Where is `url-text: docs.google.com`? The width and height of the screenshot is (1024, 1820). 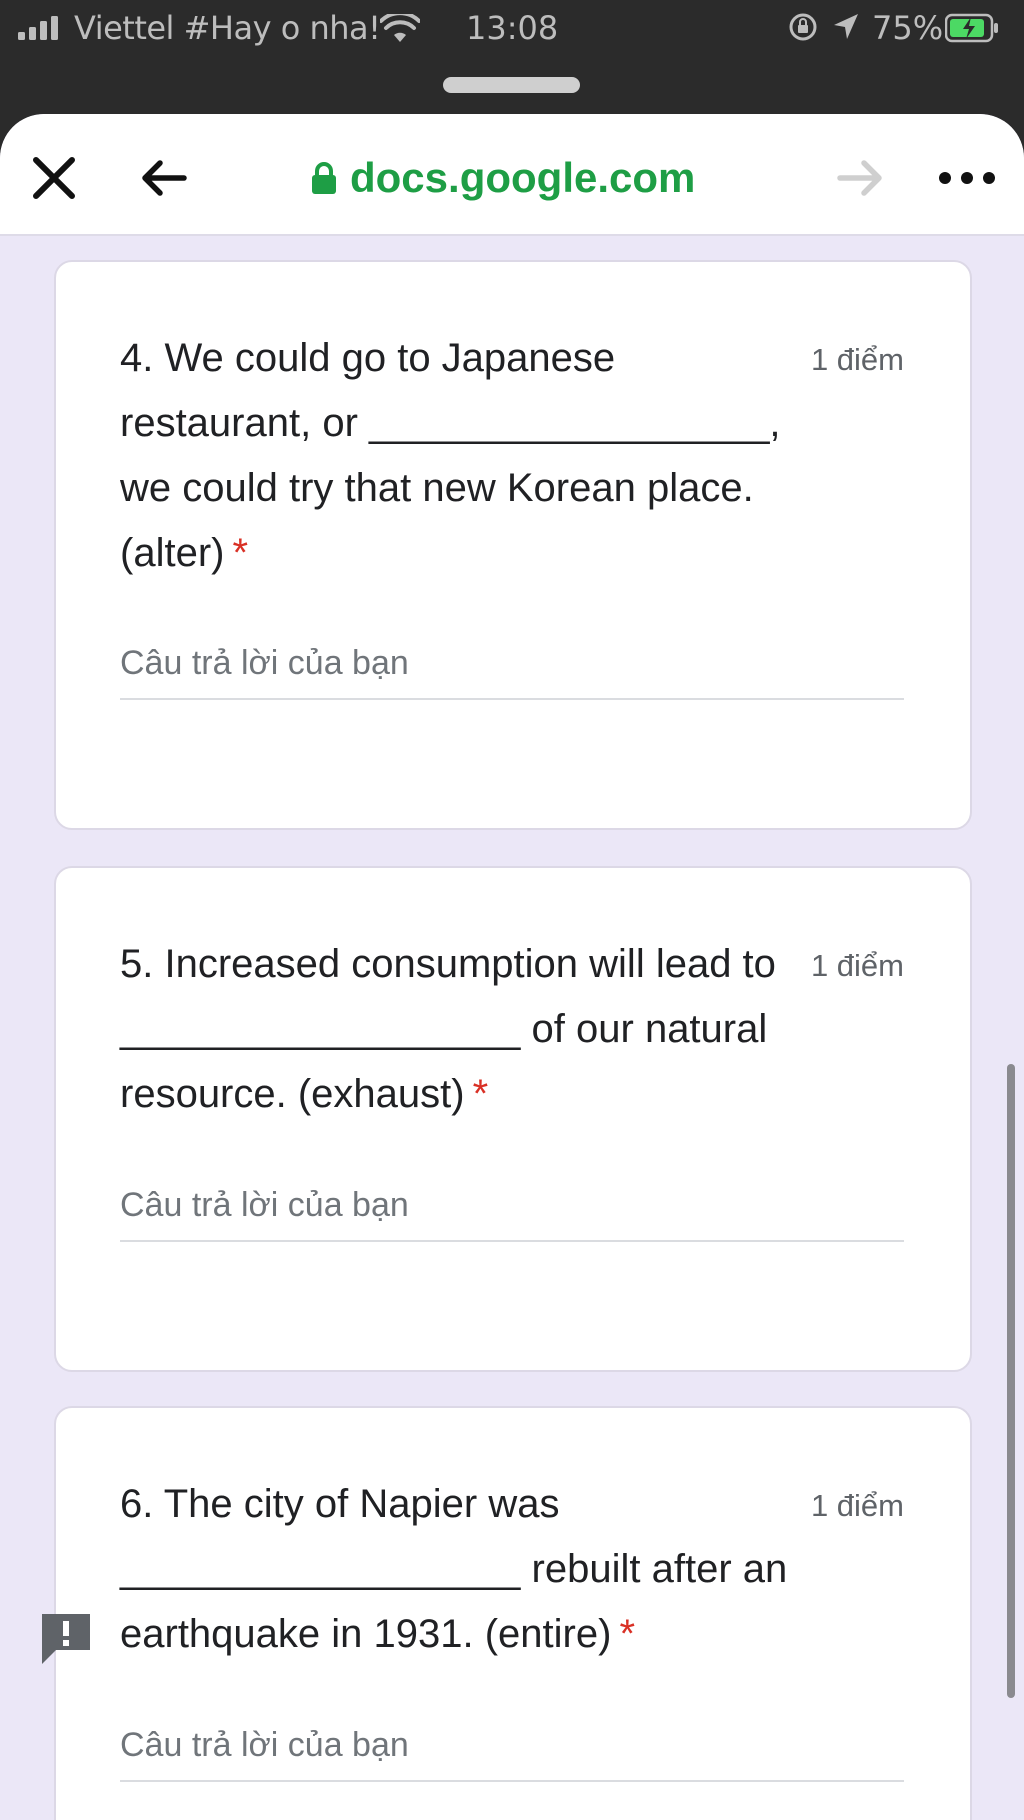 url-text: docs.google.com is located at coordinates (523, 177).